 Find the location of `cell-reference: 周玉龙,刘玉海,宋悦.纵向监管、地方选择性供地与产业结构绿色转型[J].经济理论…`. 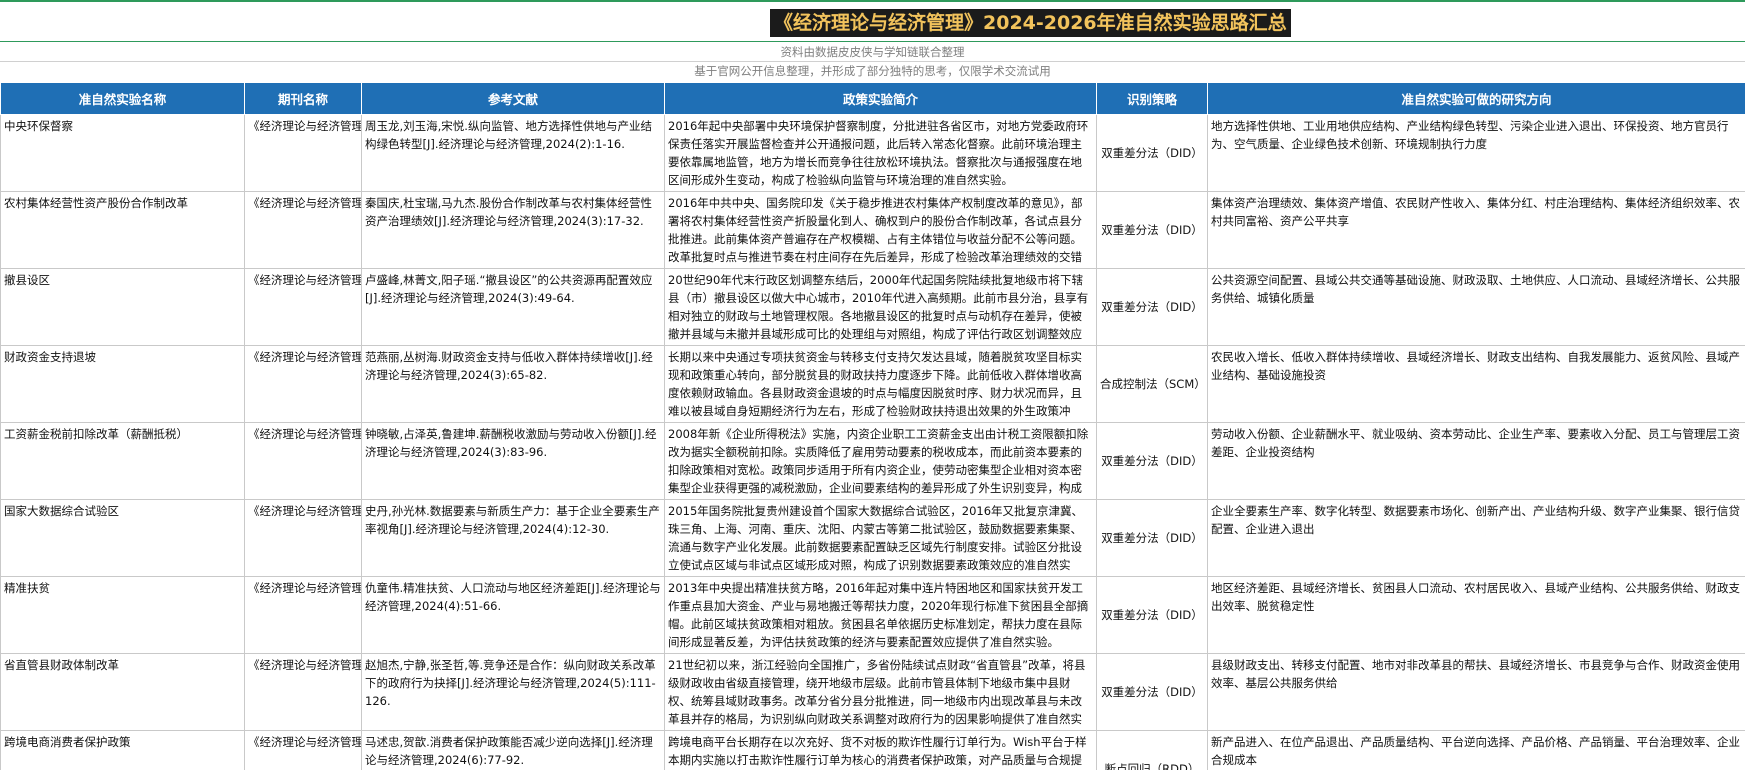

cell-reference: 周玉龙,刘玉海,宋悦.纵向监管、地方选择性供地与产业结构绿色转型[J].经济理论… is located at coordinates (513, 153).